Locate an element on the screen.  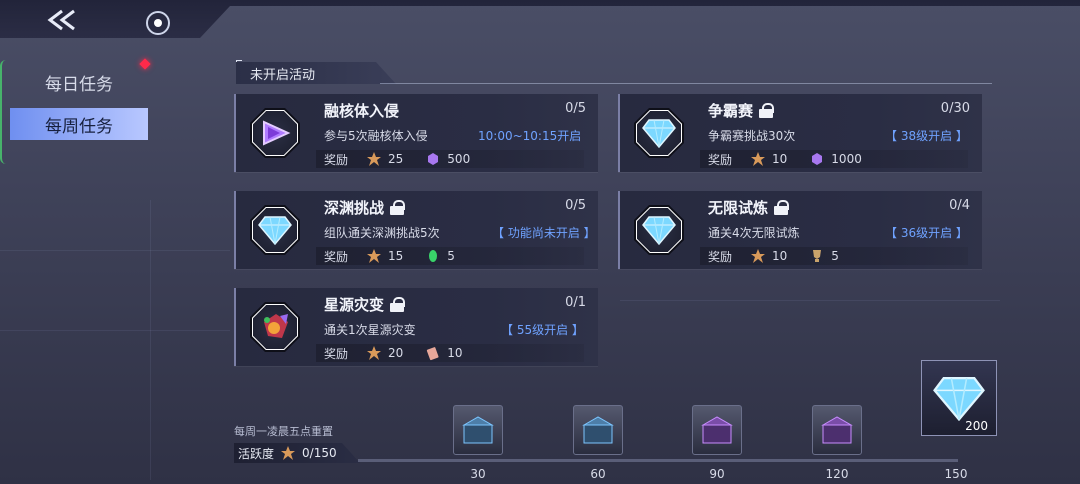
milestone-value: 60 is located at coordinates (598, 474).